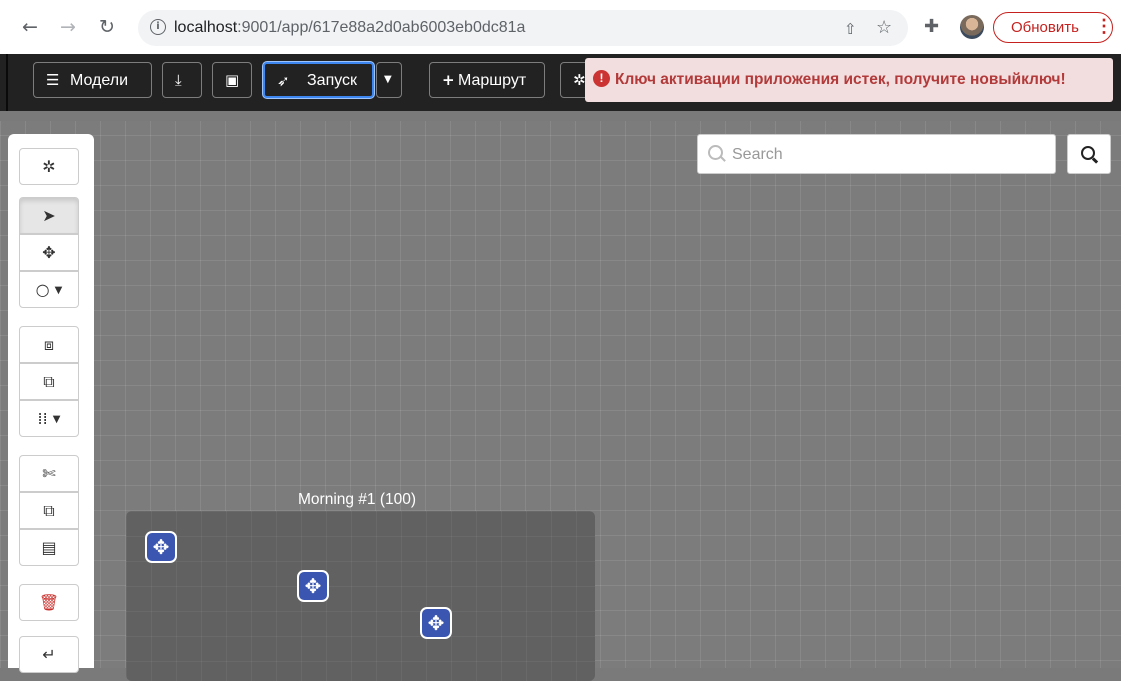 This screenshot has height=681, width=1121. Describe the element at coordinates (1045, 27) in the screenshot. I see `update-label: Обновить` at that location.